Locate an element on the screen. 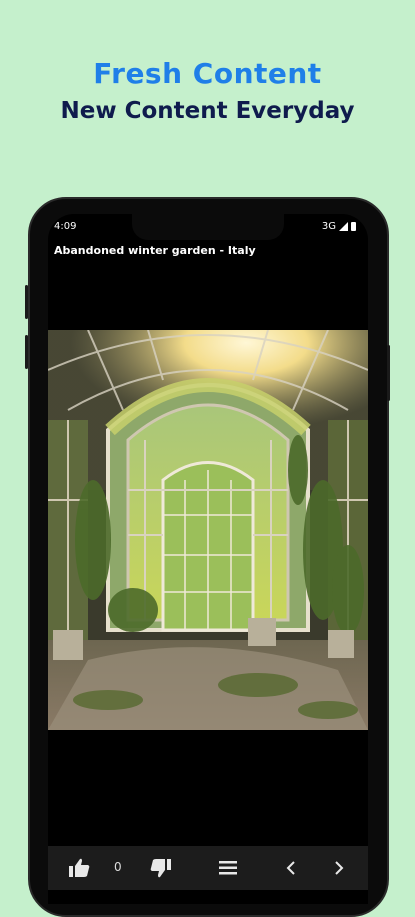  battery-icon is located at coordinates (353, 226).